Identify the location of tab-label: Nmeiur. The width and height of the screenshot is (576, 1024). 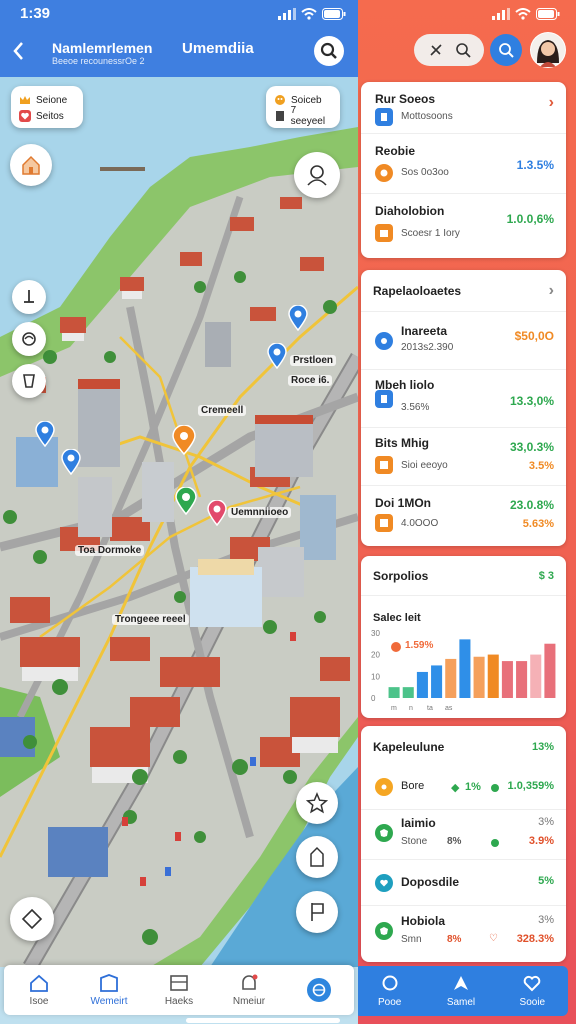
(249, 1001).